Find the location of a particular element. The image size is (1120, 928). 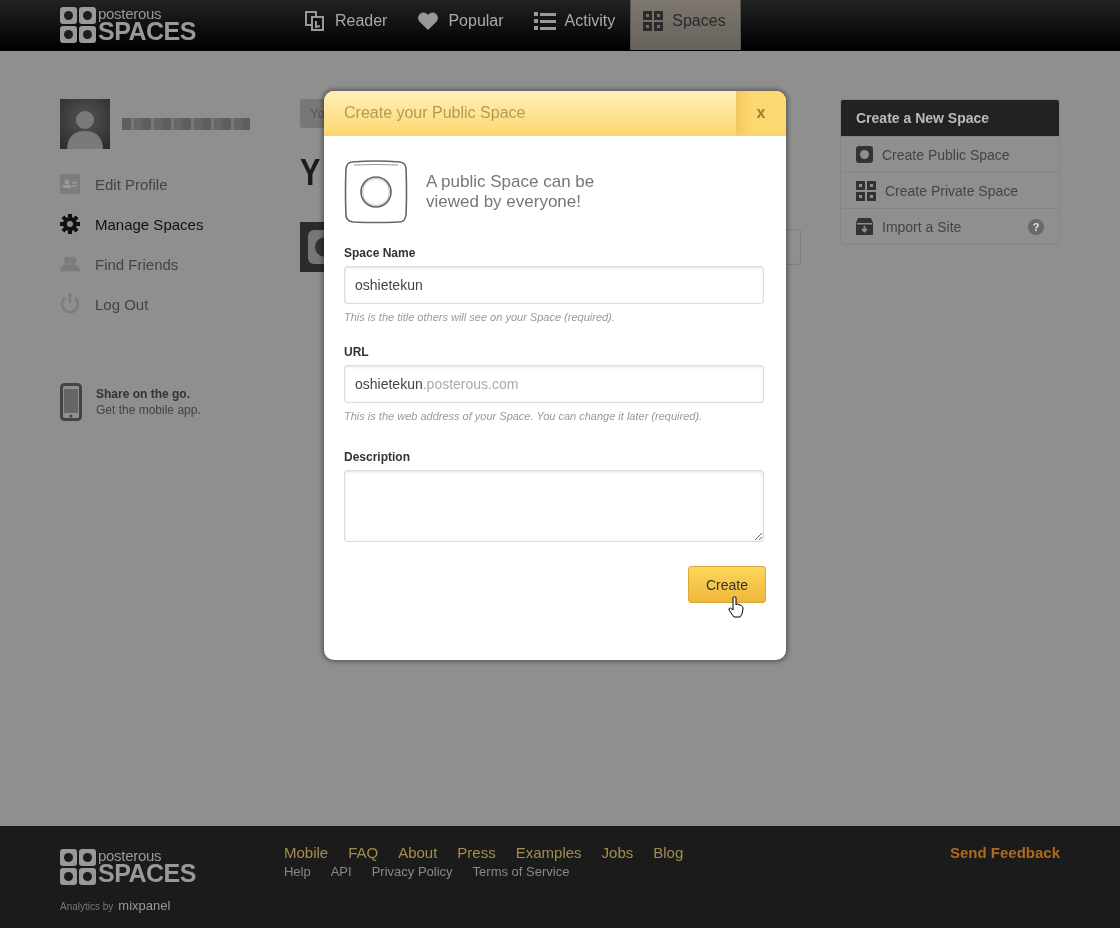

document-icon is located at coordinates (314, 21).